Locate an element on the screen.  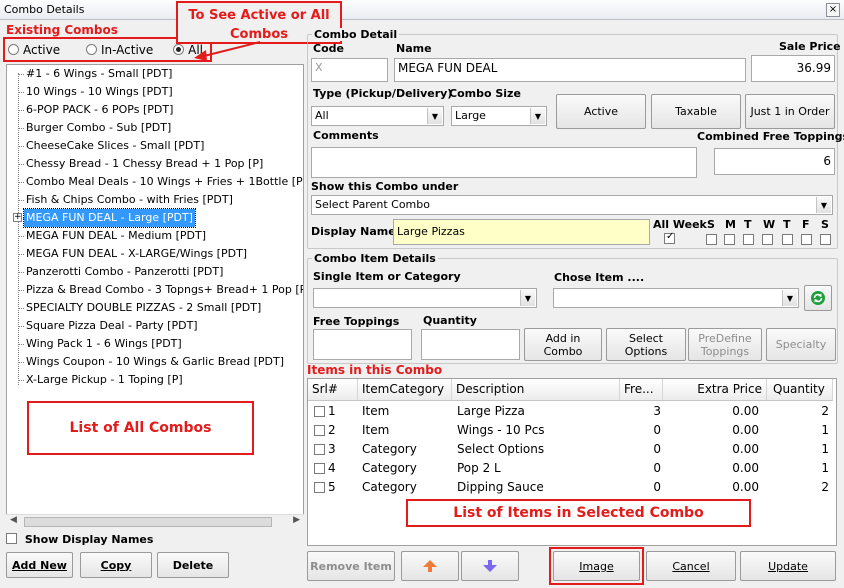
combo-list-hscrollbar: ◀ ▶ is located at coordinates (155, 521).